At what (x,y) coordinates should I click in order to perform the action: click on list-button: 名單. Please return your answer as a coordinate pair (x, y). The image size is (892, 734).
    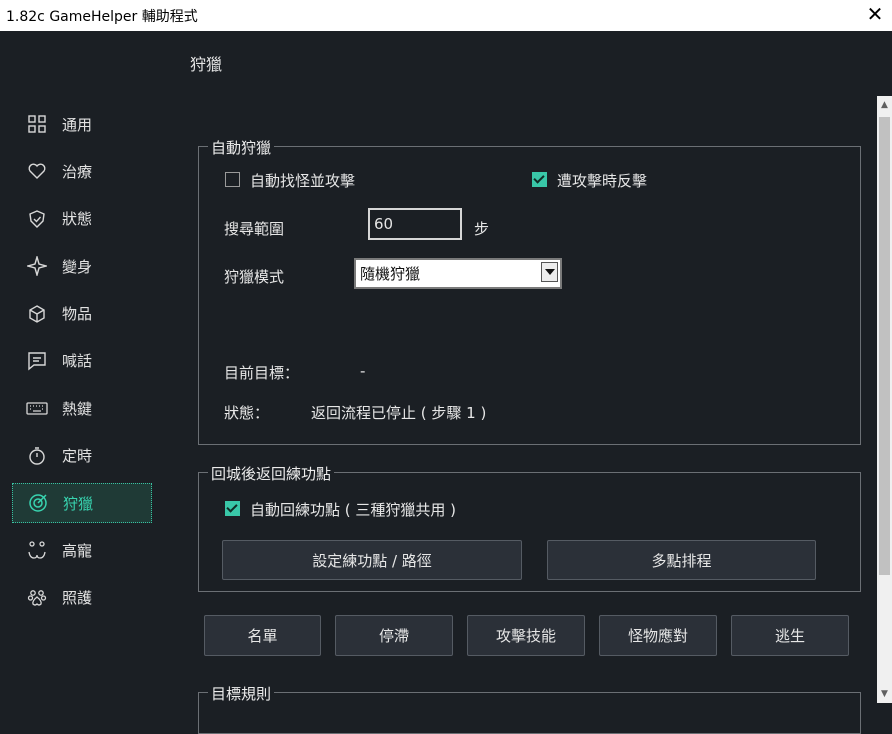
    Looking at the image, I should click on (262, 635).